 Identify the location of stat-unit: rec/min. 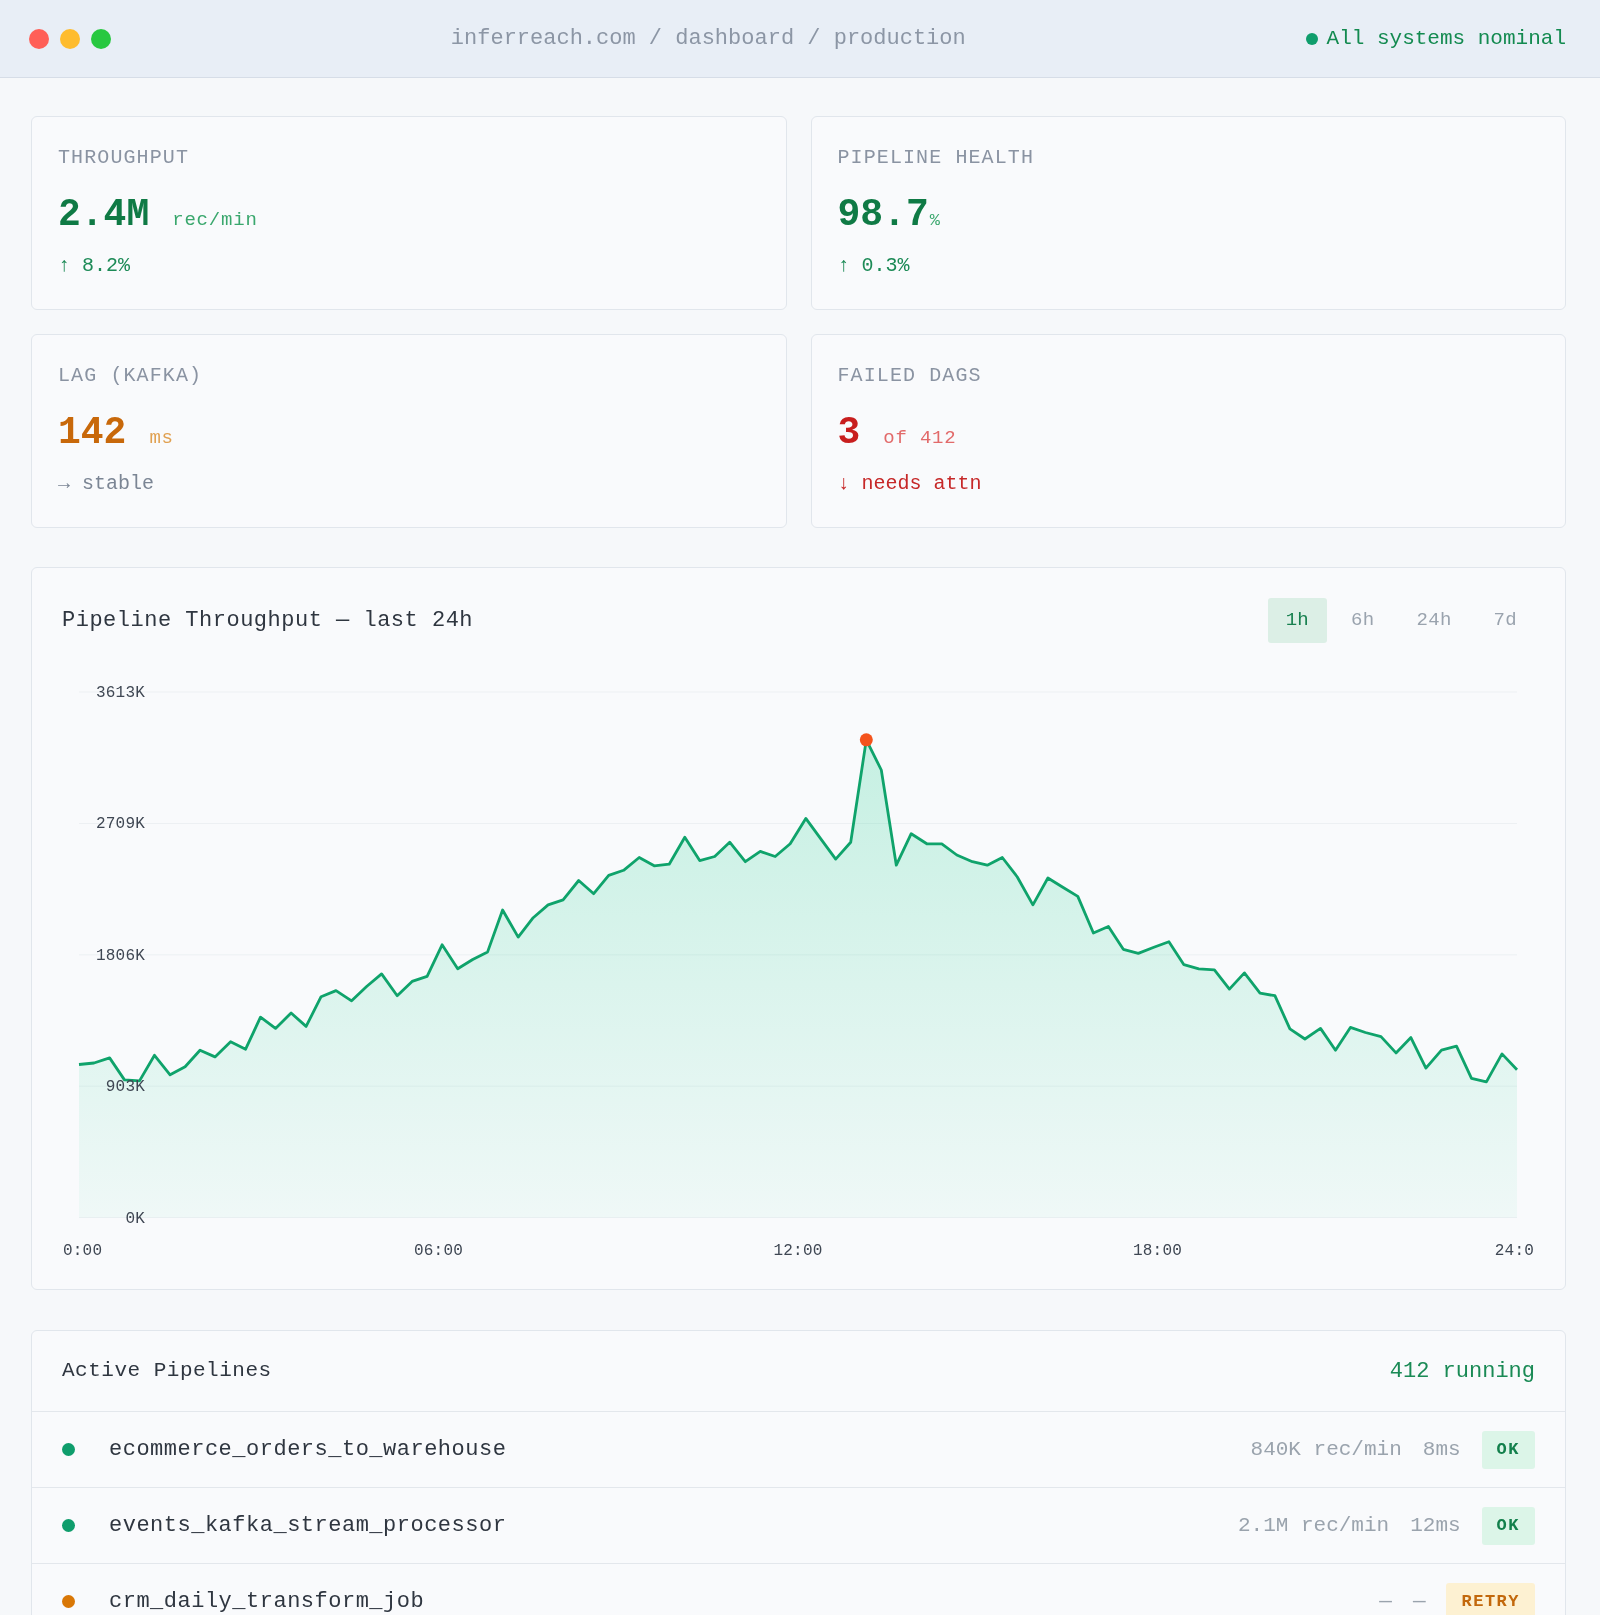
(215, 220).